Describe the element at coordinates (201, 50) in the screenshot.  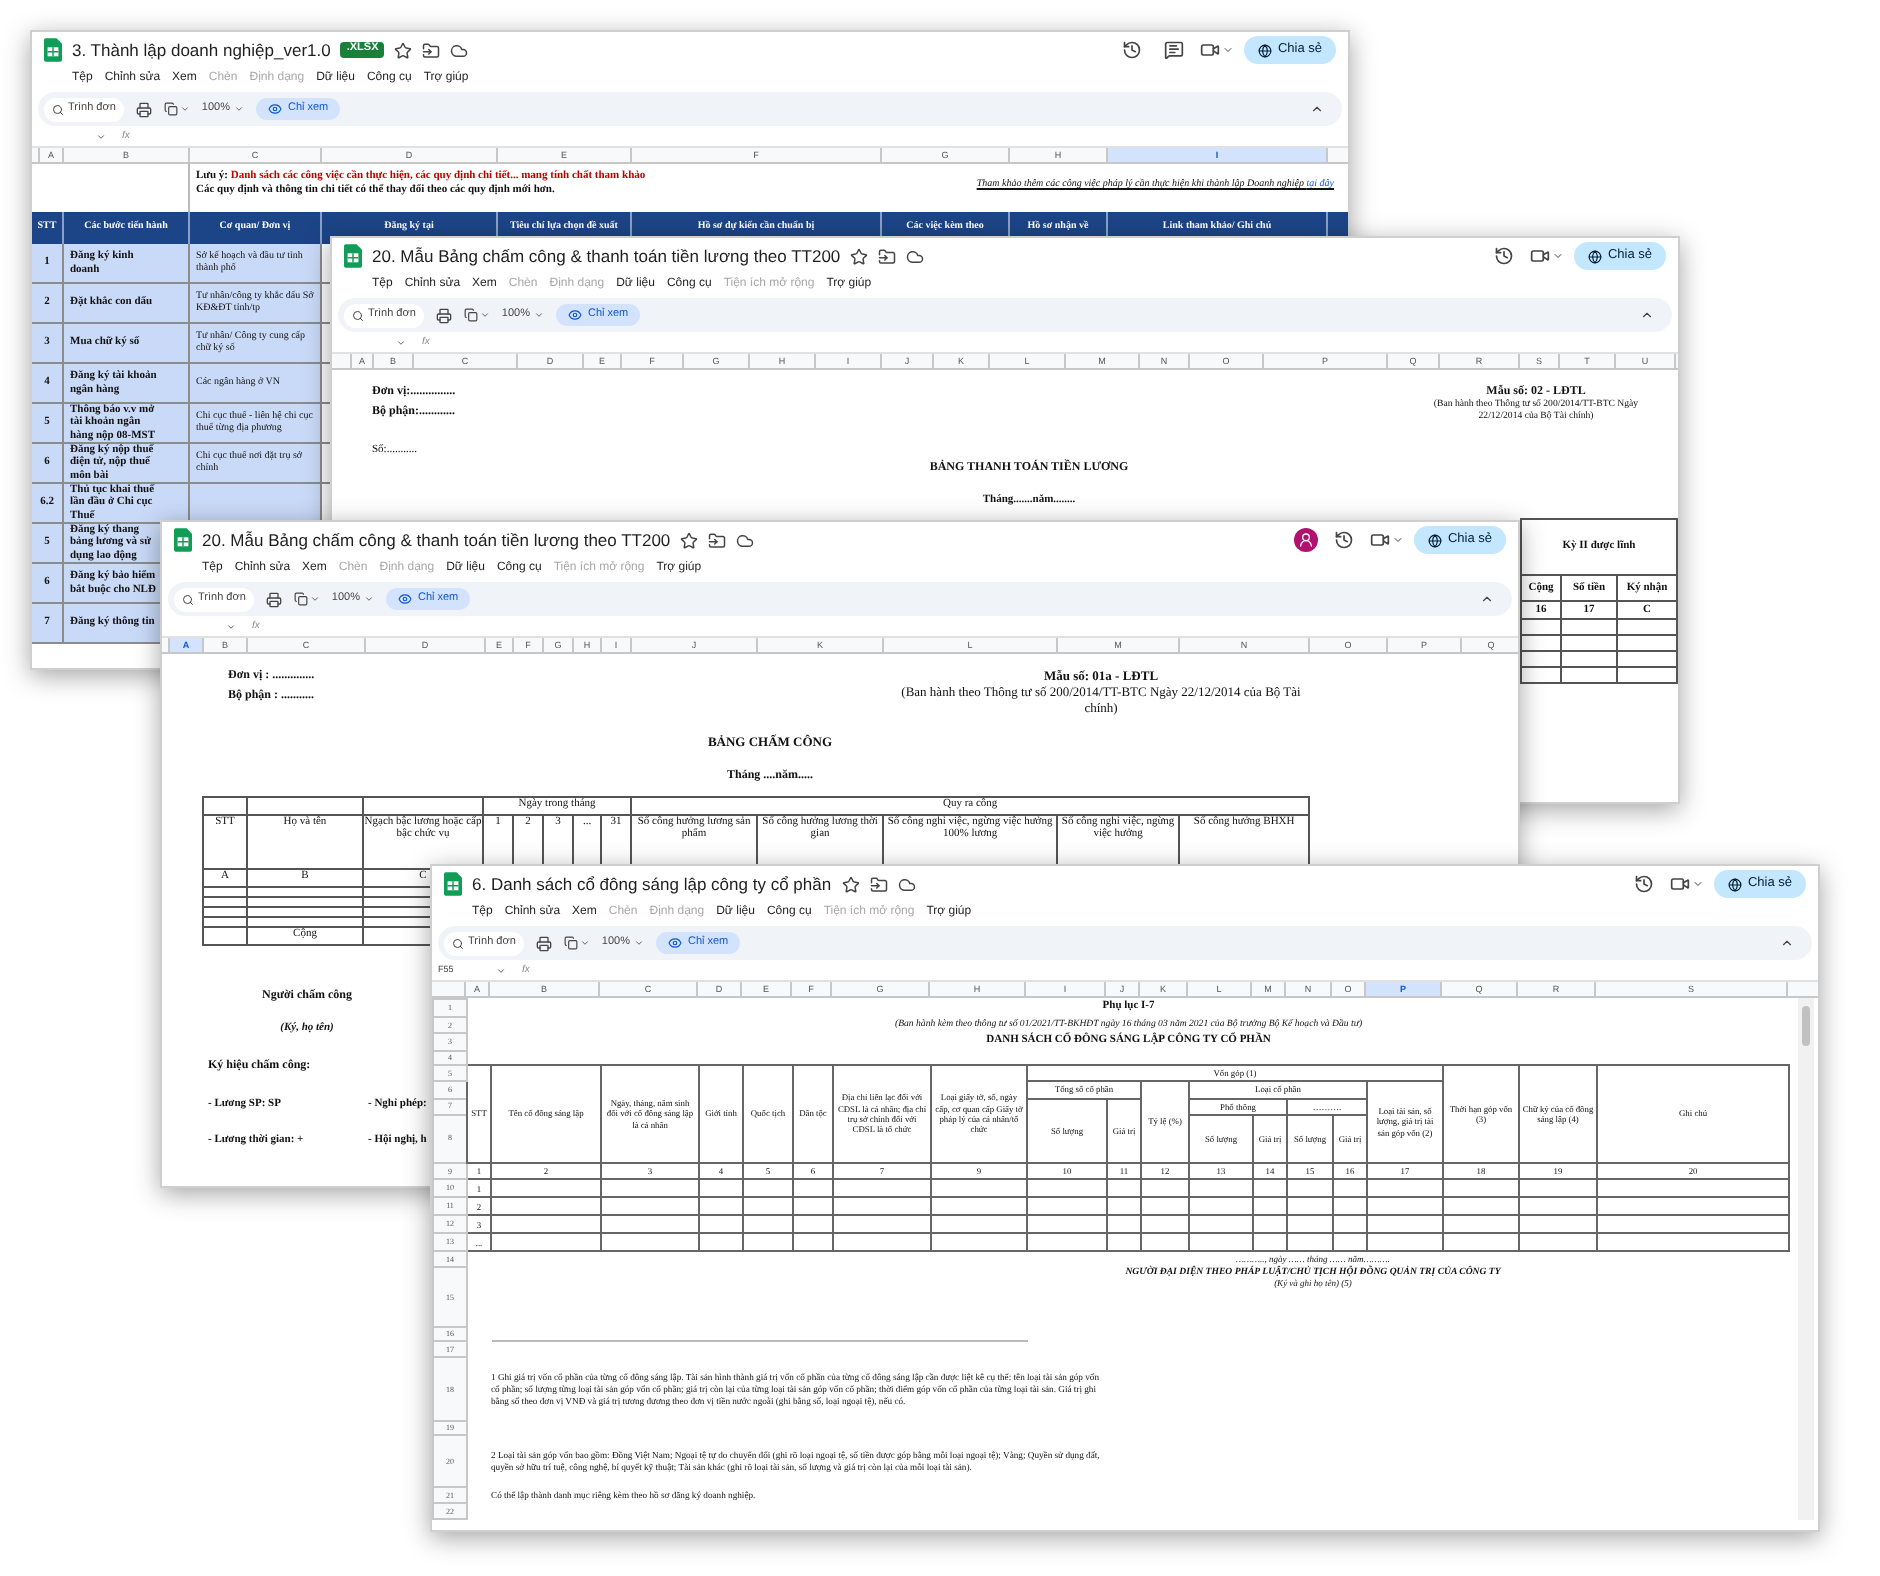
I see `document-title: 3. Thành lập doanh nghiệp_ver1.0` at that location.